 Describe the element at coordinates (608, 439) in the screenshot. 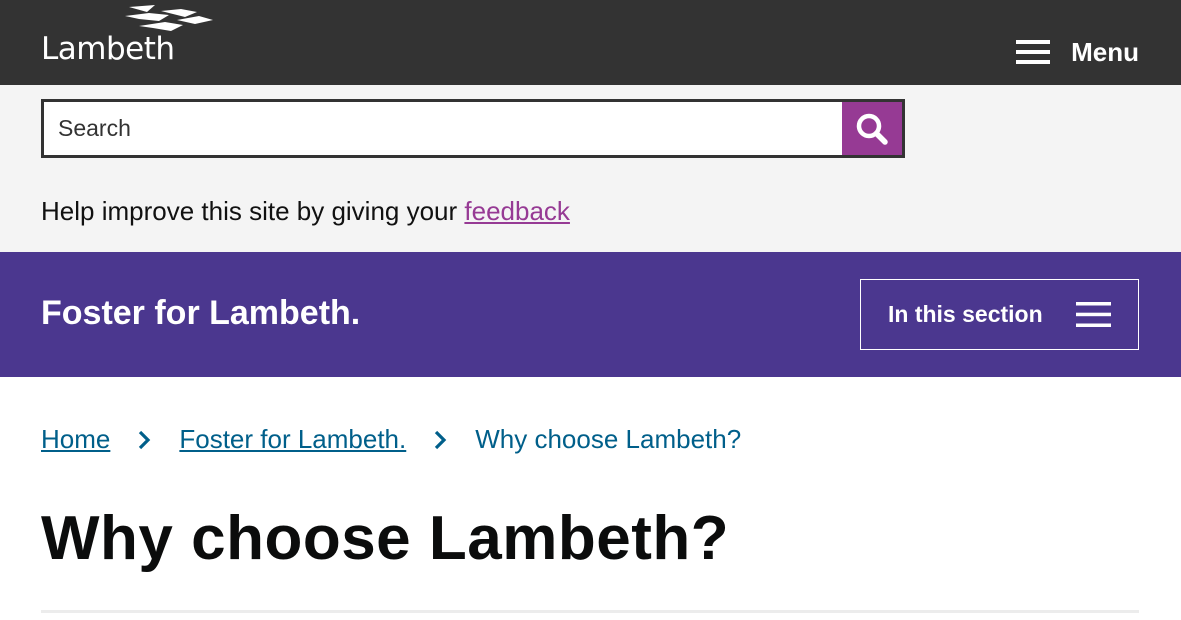

I see `breadcrumb-current: Why choose Lambeth?` at that location.